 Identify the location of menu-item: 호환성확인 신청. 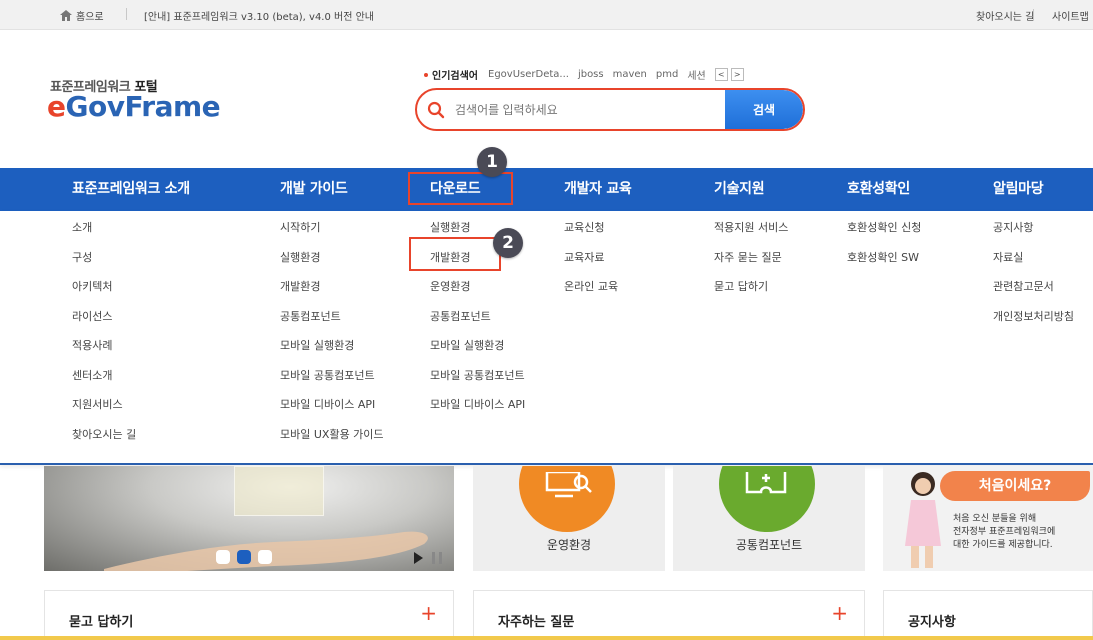
(884, 234).